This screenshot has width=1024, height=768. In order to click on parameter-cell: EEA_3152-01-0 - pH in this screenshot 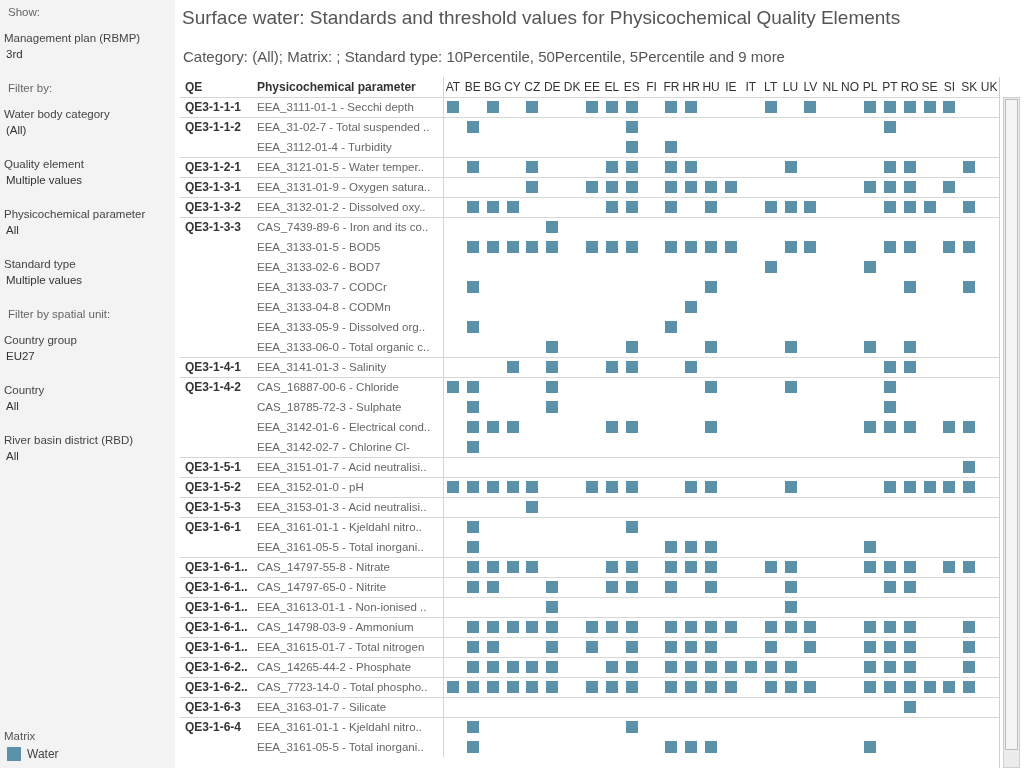, I will do `click(310, 487)`.